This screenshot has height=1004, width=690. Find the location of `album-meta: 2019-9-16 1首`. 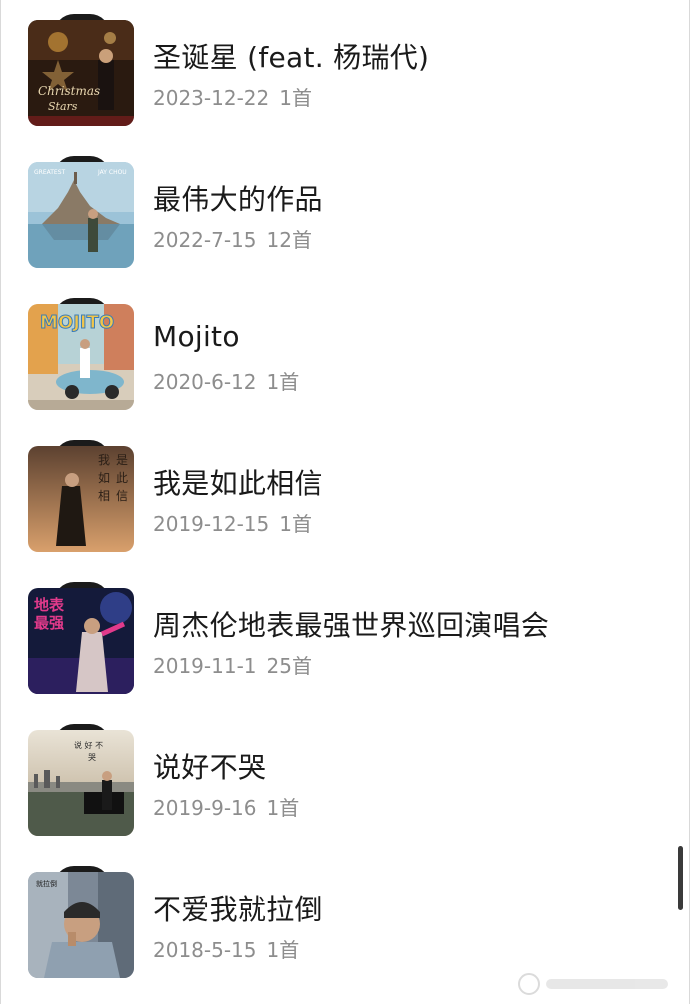

album-meta: 2019-9-16 1首 is located at coordinates (226, 806).